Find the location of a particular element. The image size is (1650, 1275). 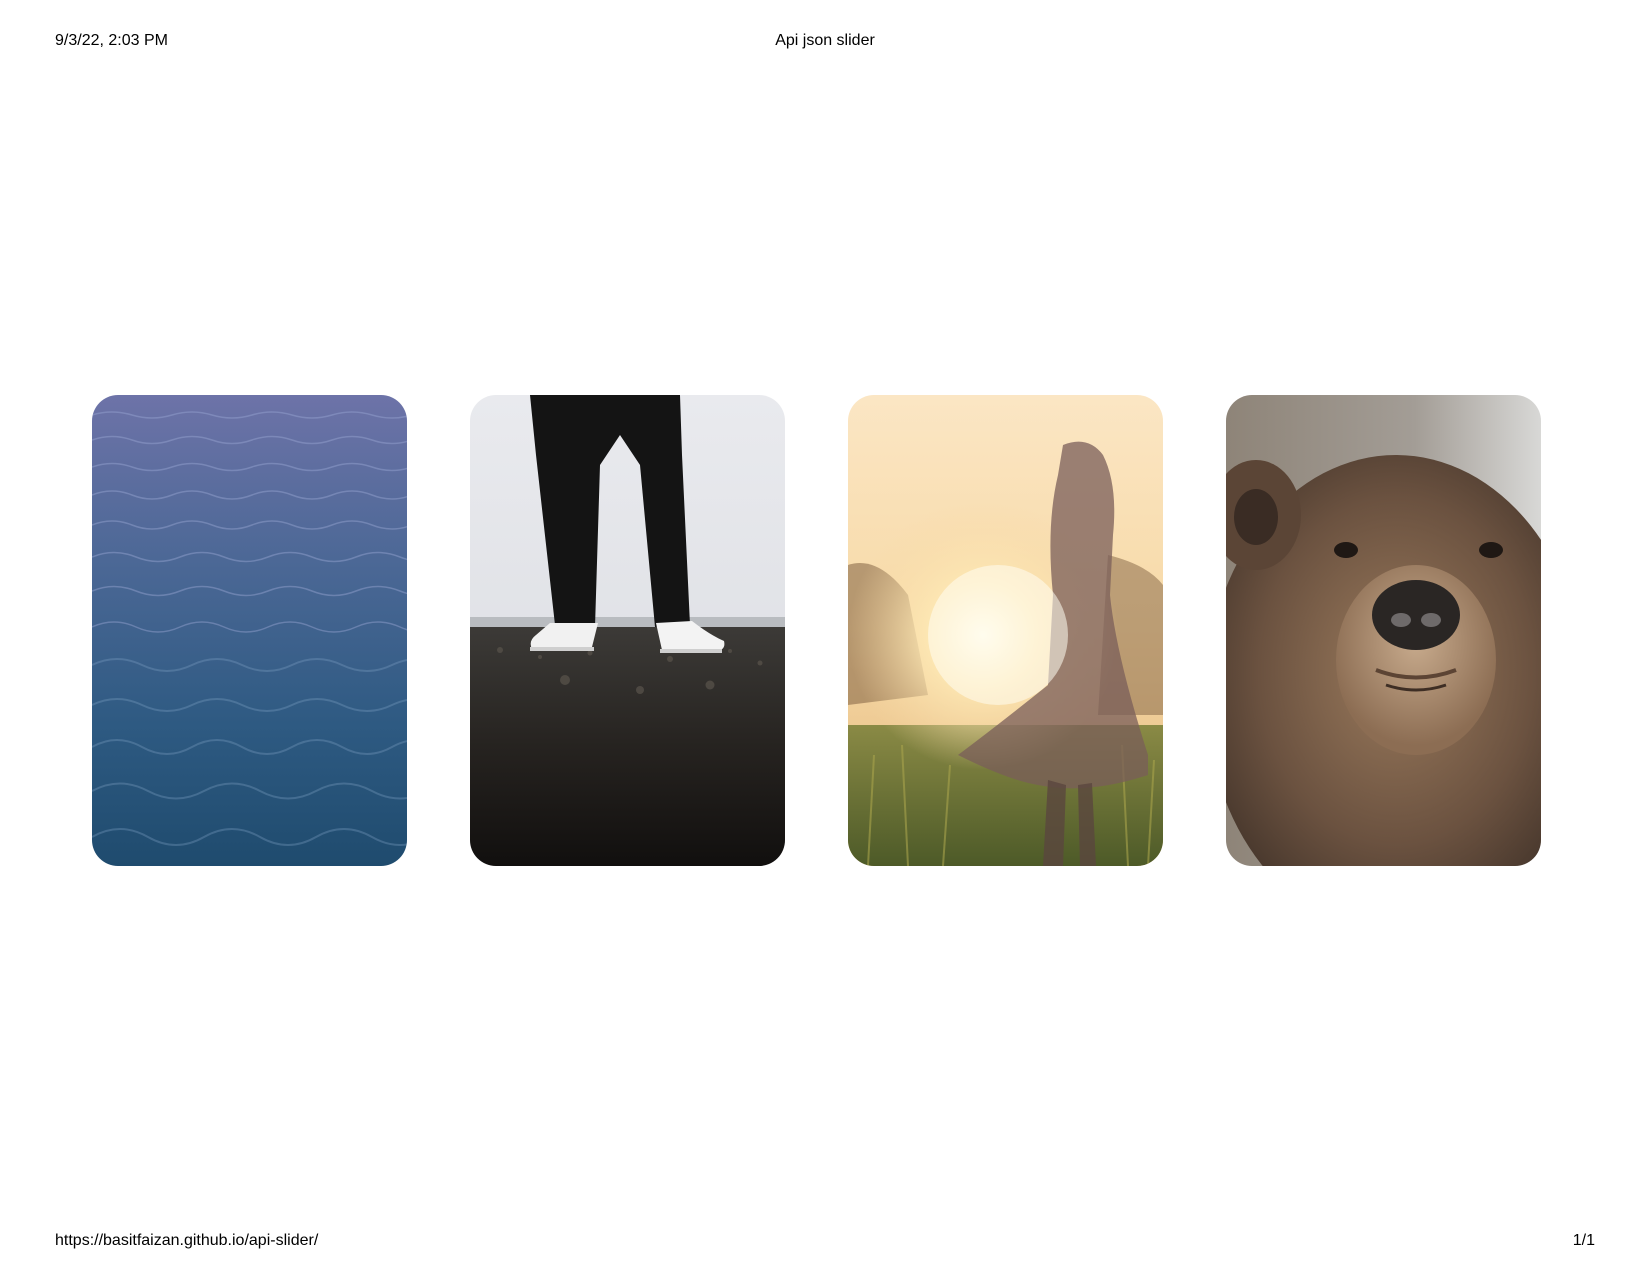

sunset-girl-photo is located at coordinates (1005, 630).